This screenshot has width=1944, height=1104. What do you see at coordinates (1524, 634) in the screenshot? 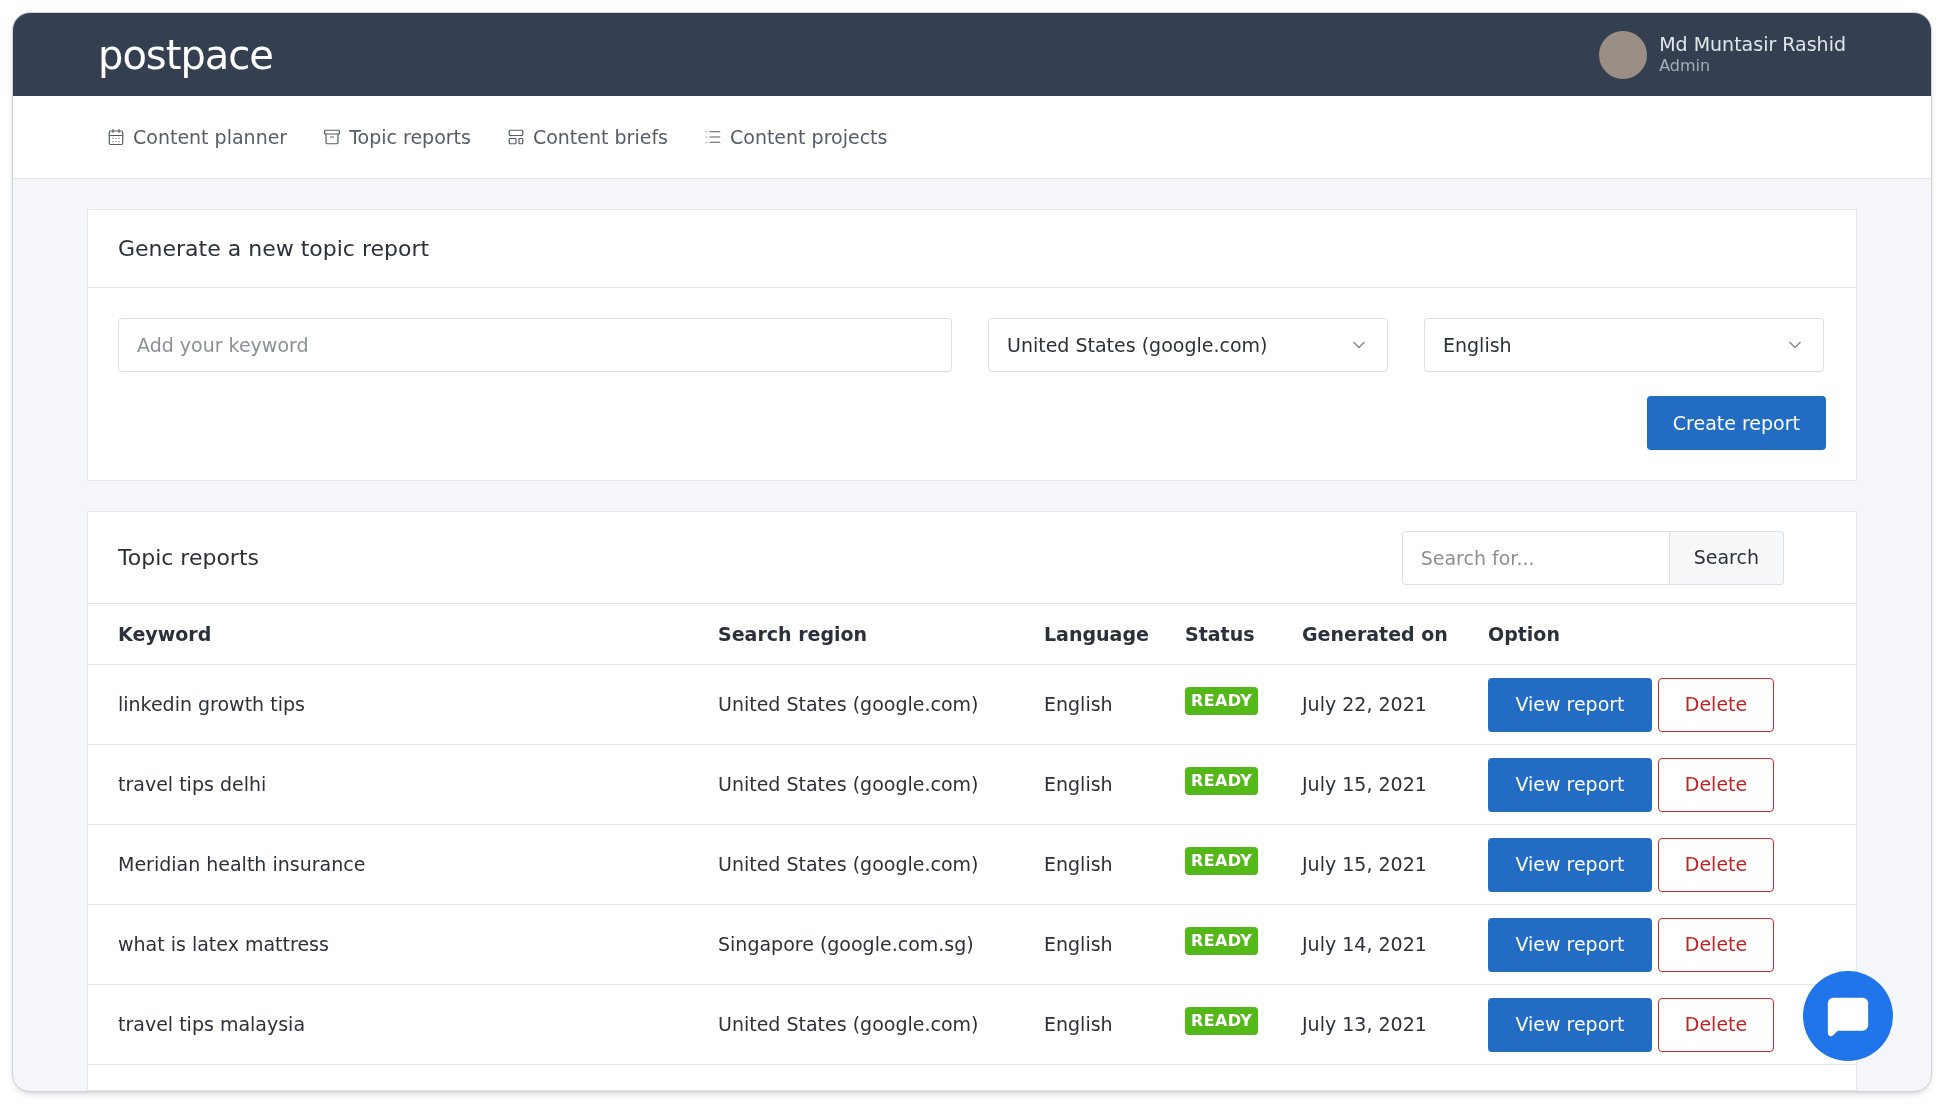
I see `column-header: Option` at bounding box center [1524, 634].